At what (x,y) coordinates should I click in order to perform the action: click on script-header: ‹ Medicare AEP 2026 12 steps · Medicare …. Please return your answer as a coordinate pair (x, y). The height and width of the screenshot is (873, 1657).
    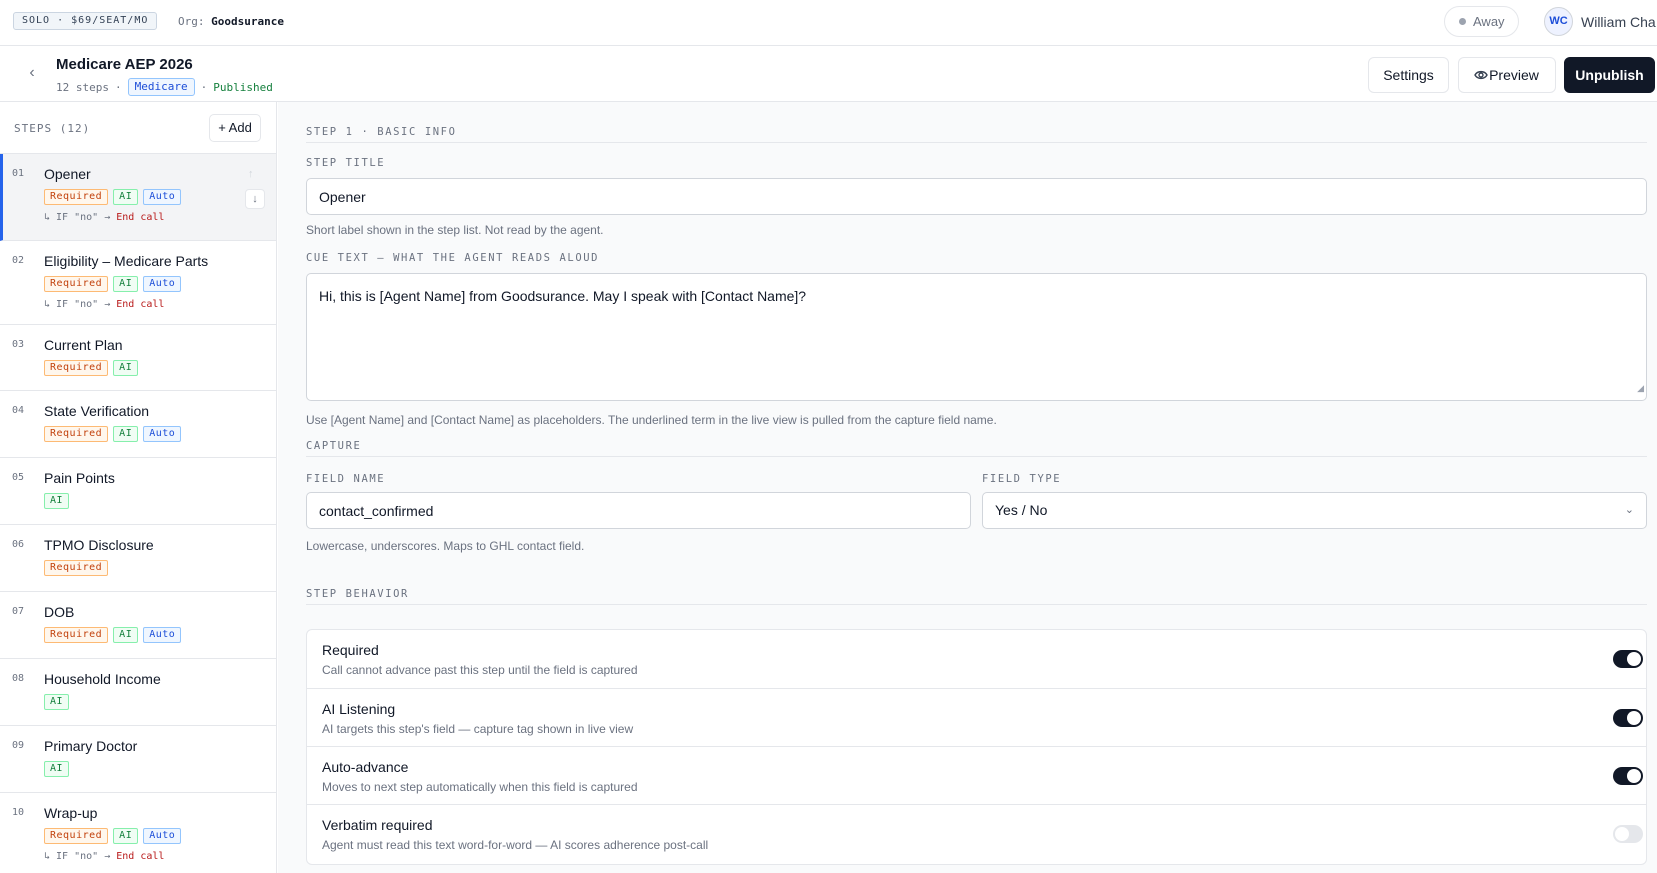
    Looking at the image, I should click on (828, 74).